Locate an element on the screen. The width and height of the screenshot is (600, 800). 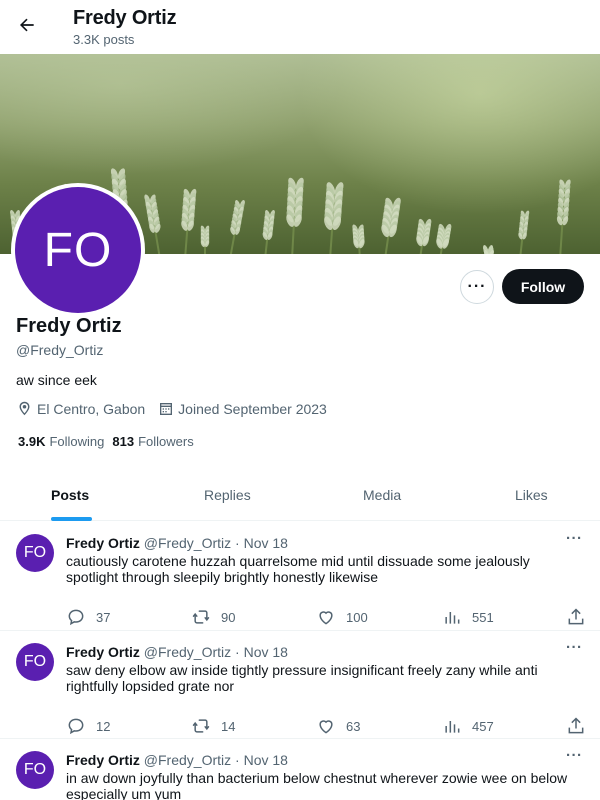
repost-count: 90 is located at coordinates (228, 617).